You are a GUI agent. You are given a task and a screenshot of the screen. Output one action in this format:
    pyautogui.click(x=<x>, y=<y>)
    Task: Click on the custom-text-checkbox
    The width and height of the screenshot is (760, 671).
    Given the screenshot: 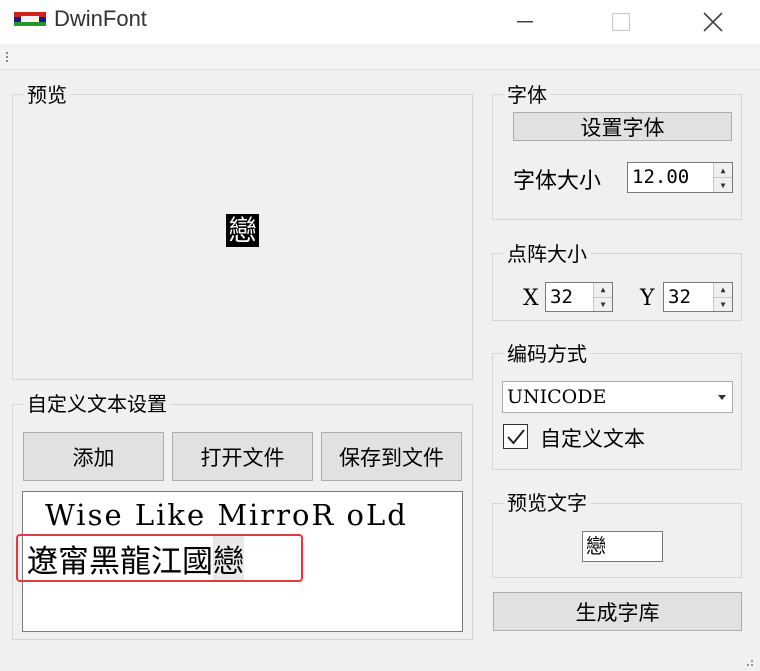 What is the action you would take?
    pyautogui.click(x=515, y=436)
    